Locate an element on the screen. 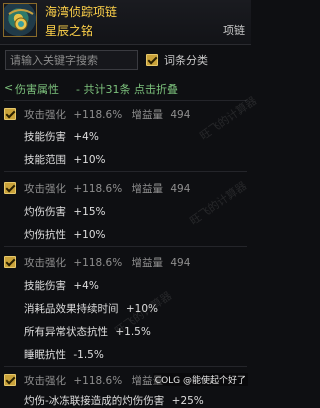 This screenshot has width=320, height=408. entry-classify-label: 词条分类 is located at coordinates (186, 60).